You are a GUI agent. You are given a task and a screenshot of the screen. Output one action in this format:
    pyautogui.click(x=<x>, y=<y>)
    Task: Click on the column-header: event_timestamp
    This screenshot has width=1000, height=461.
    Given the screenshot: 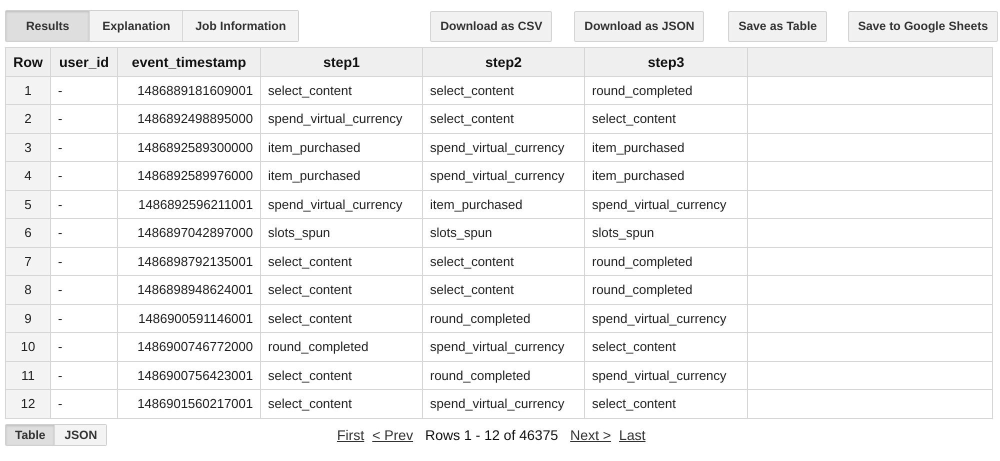 What is the action you would take?
    pyautogui.click(x=189, y=62)
    